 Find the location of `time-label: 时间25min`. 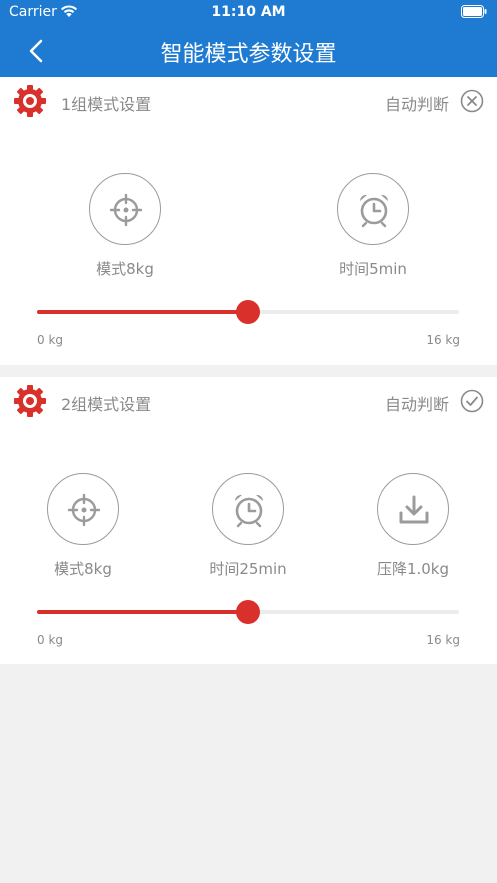

time-label: 时间25min is located at coordinates (248, 569).